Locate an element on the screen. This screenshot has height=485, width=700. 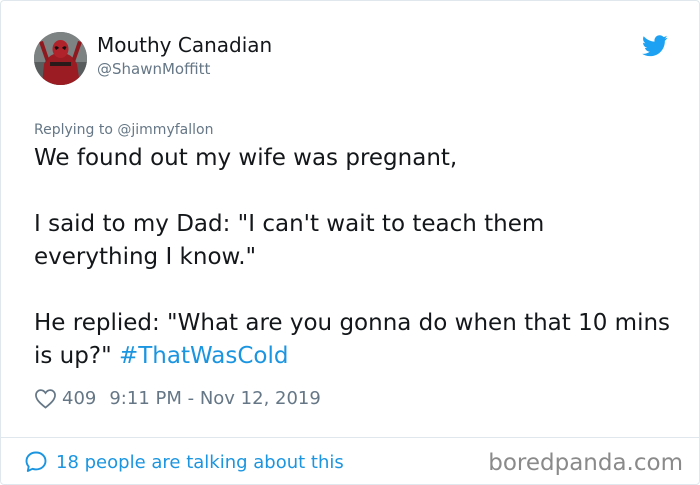
boredpanda-watermark: boredpanda.com is located at coordinates (585, 463).